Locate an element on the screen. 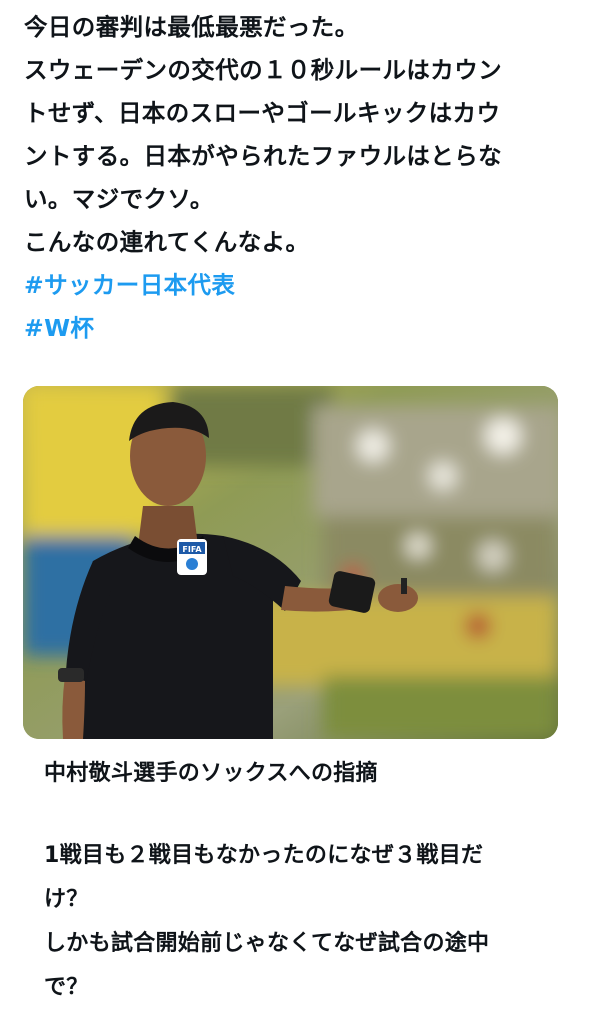 The image size is (602, 1021). tweet-line: ントする。日本がやられたファウルはとらな is located at coordinates (263, 156).